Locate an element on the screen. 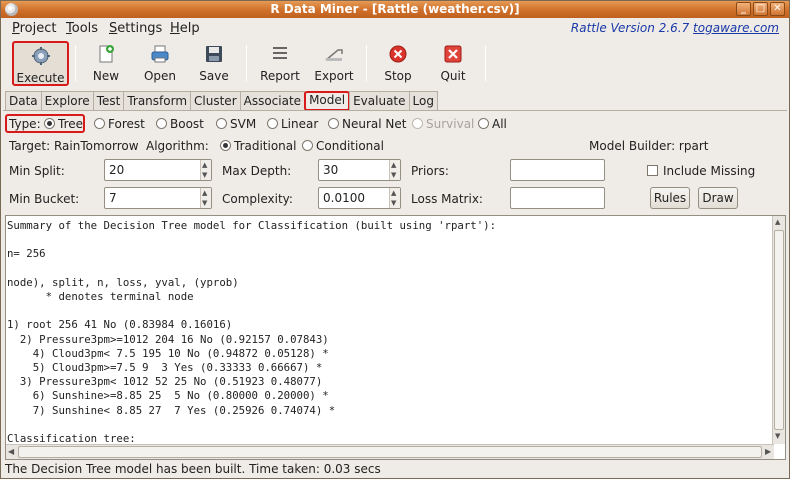 Image resolution: width=790 pixels, height=479 pixels. menu-settings: Settings is located at coordinates (135, 28).